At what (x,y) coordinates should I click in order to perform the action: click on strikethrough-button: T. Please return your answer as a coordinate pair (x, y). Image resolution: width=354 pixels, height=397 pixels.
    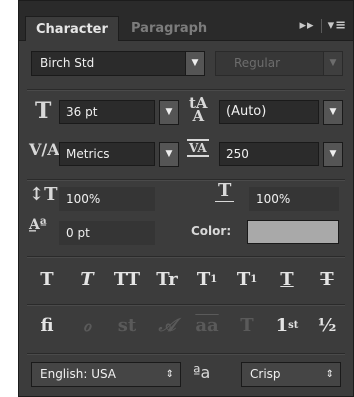
    Looking at the image, I should click on (327, 279).